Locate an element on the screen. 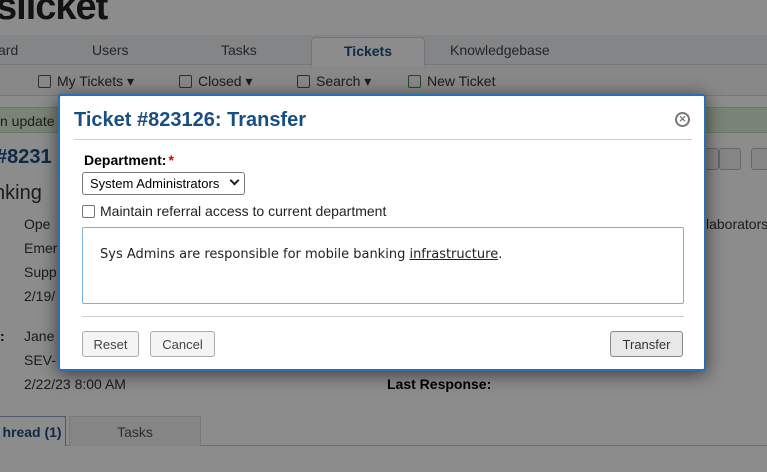  referral-checkbox is located at coordinates (88, 211).